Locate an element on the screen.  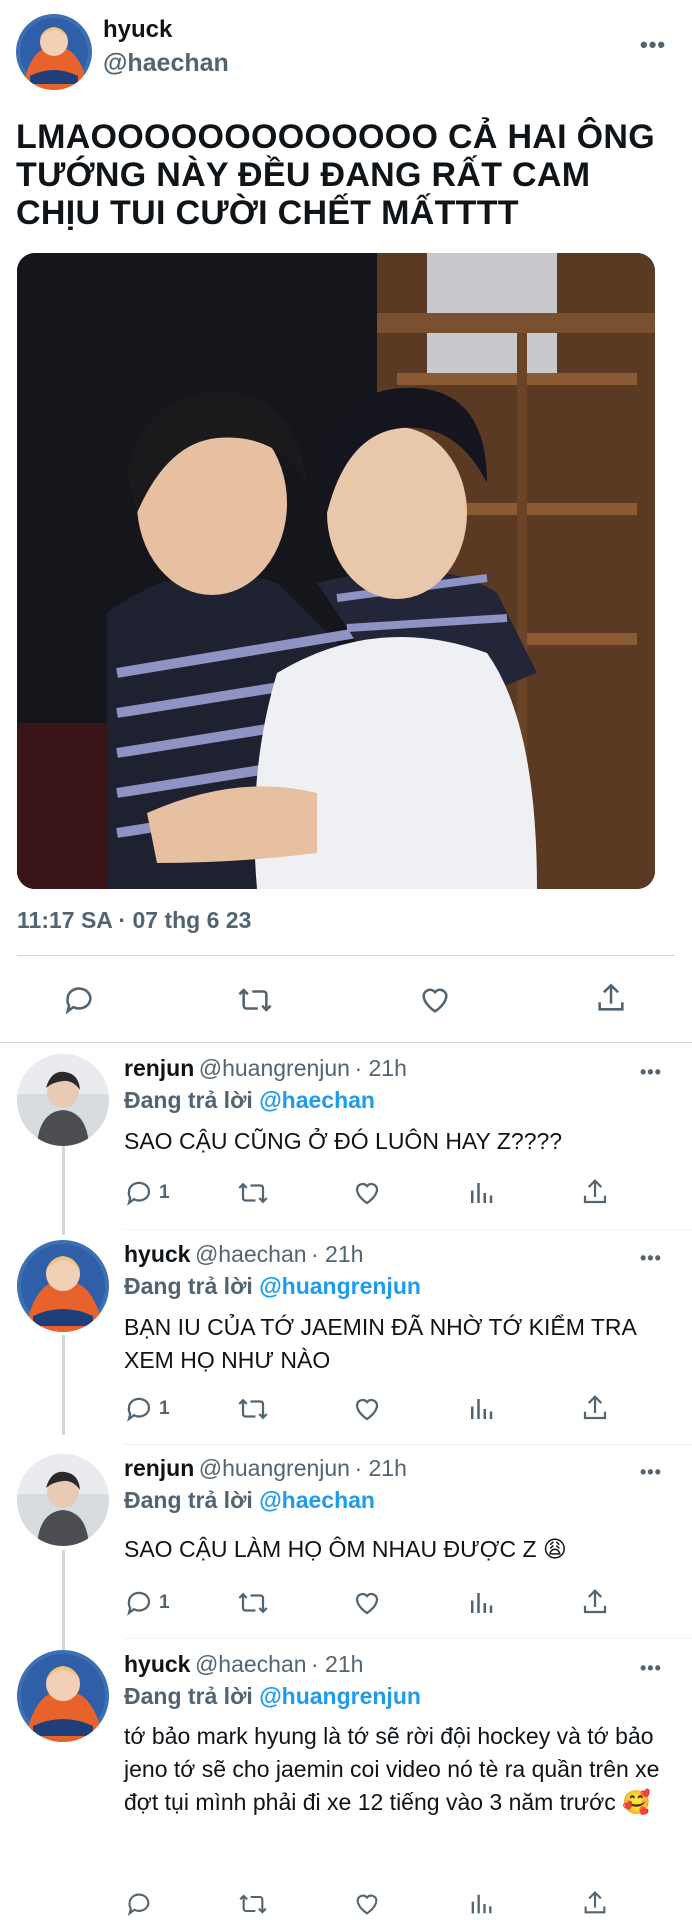
author-name: hyuck is located at coordinates (137, 30).